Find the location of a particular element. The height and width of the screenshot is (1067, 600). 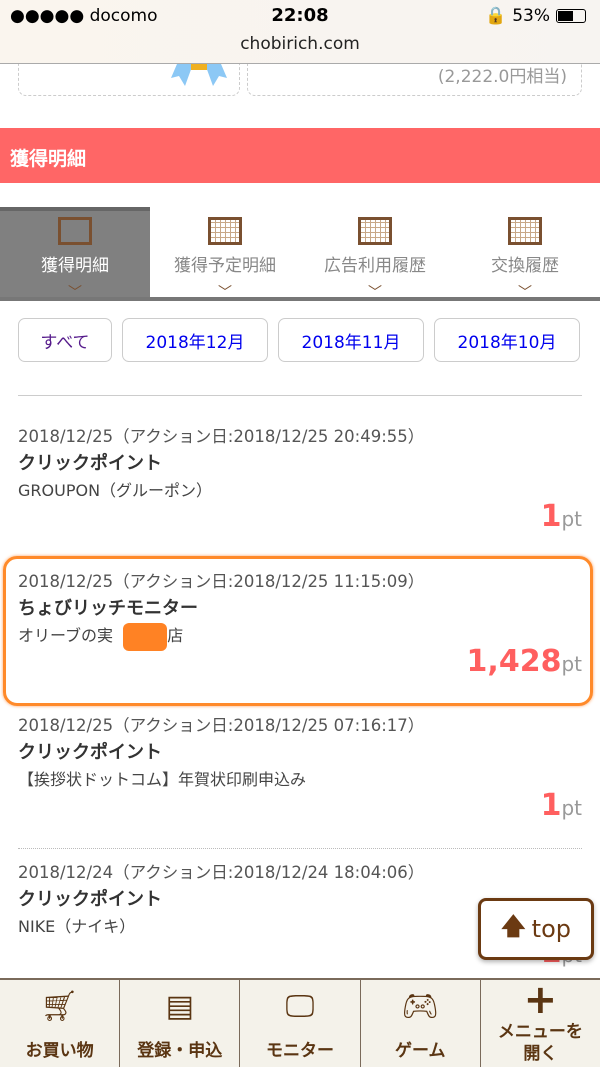

ribbon-icon is located at coordinates (199, 75).